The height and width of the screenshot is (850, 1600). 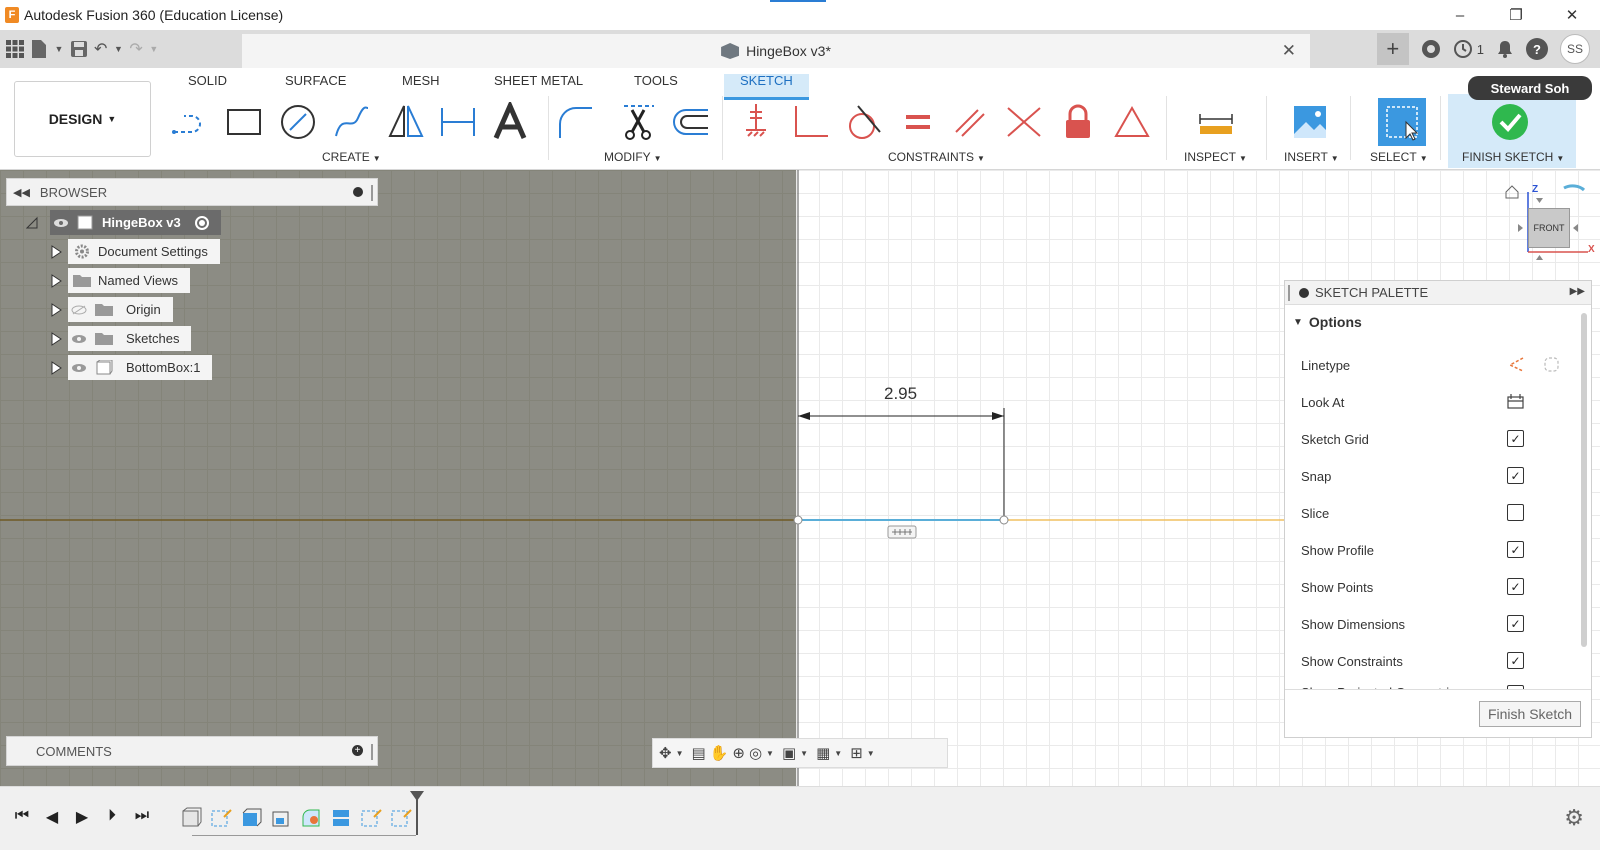 What do you see at coordinates (1392, 49) in the screenshot?
I see `new-tab-button: +` at bounding box center [1392, 49].